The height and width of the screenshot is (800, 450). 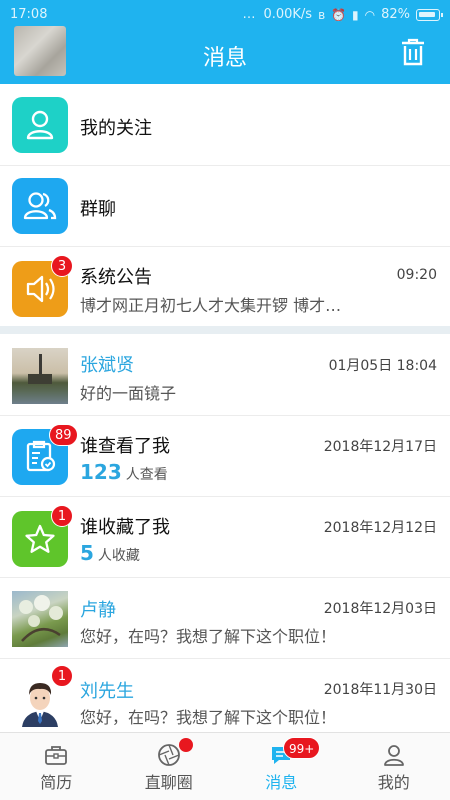 I want to click on aperture-icon, so click(x=168, y=755).